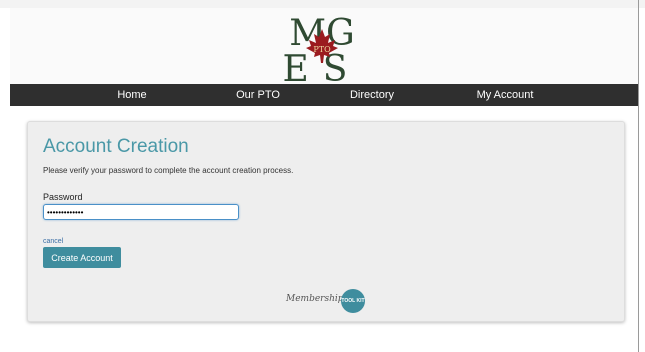 The height and width of the screenshot is (352, 645). I want to click on window-edge, so click(638, 176).